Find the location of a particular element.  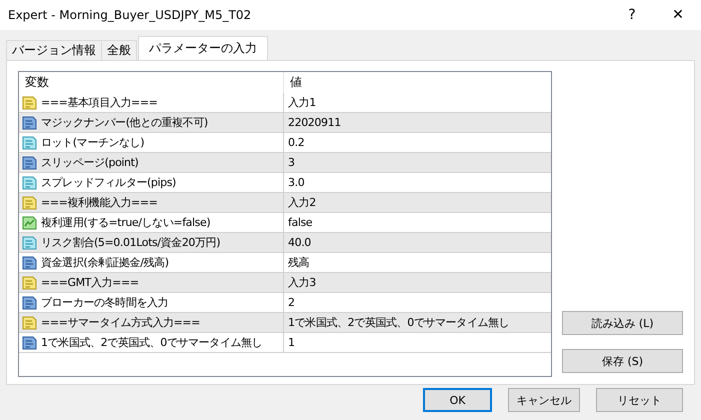

window-title: Expert - Morning_Buyer_USDJPY_M5_T02 is located at coordinates (130, 15).